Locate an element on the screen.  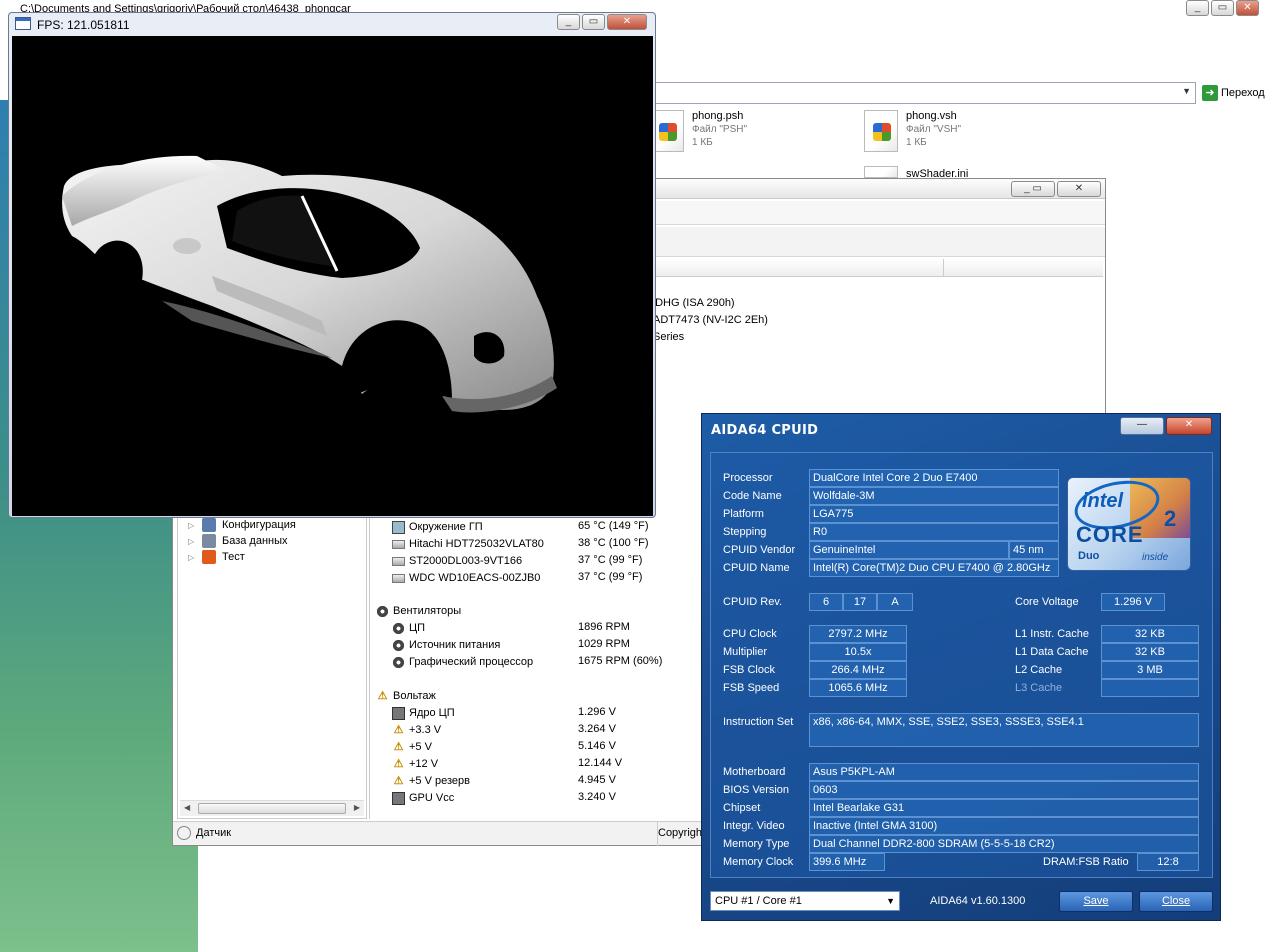
sensor-row: ⚠ +5 V резерв is located at coordinates (431, 781).